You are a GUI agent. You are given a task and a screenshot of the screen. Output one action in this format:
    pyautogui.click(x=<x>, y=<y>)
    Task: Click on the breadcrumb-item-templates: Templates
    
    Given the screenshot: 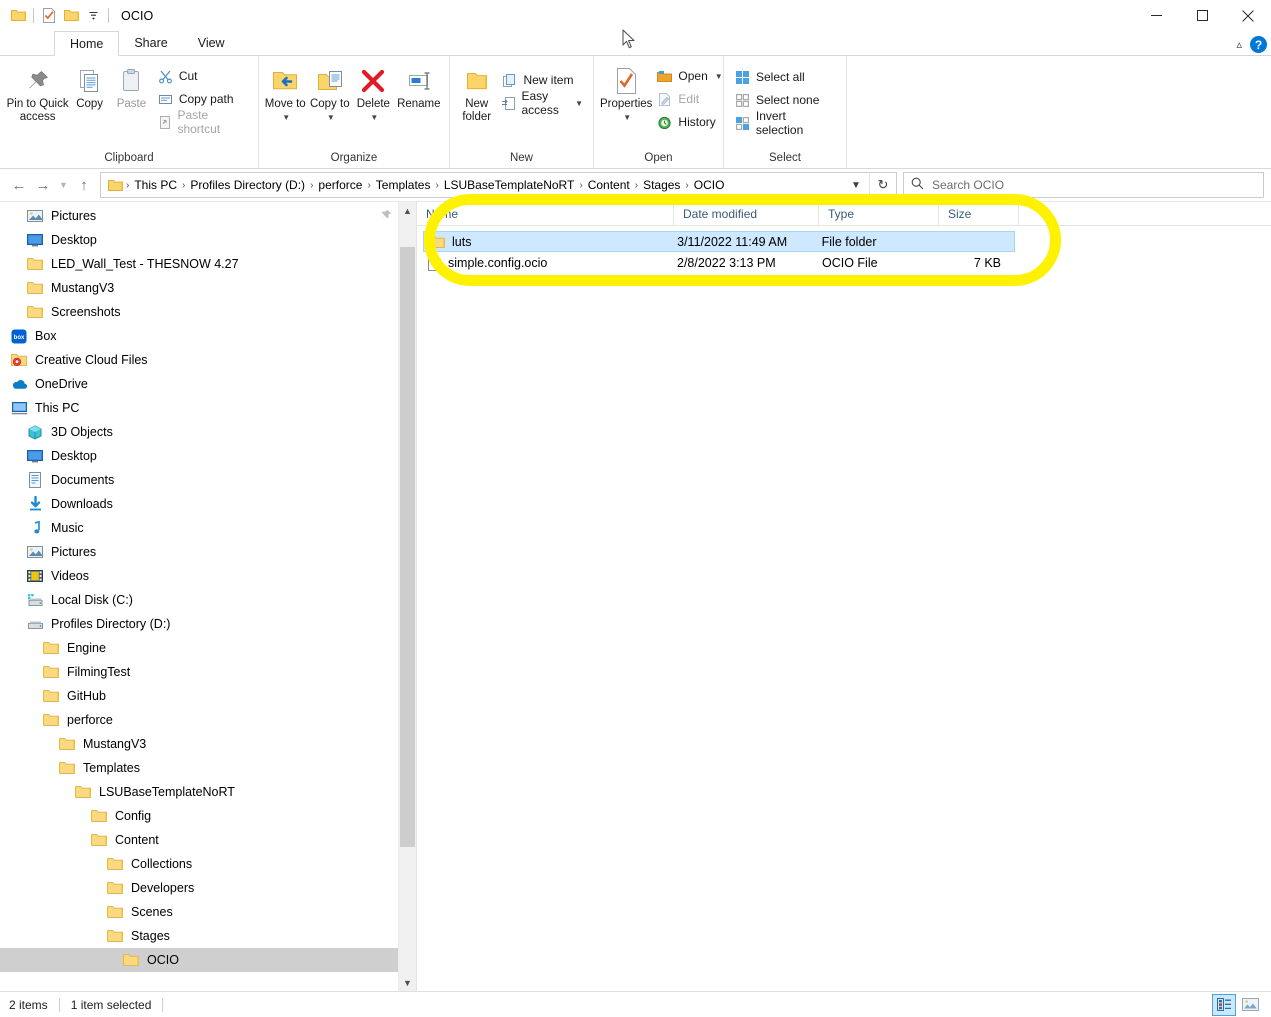 What is the action you would take?
    pyautogui.click(x=403, y=185)
    